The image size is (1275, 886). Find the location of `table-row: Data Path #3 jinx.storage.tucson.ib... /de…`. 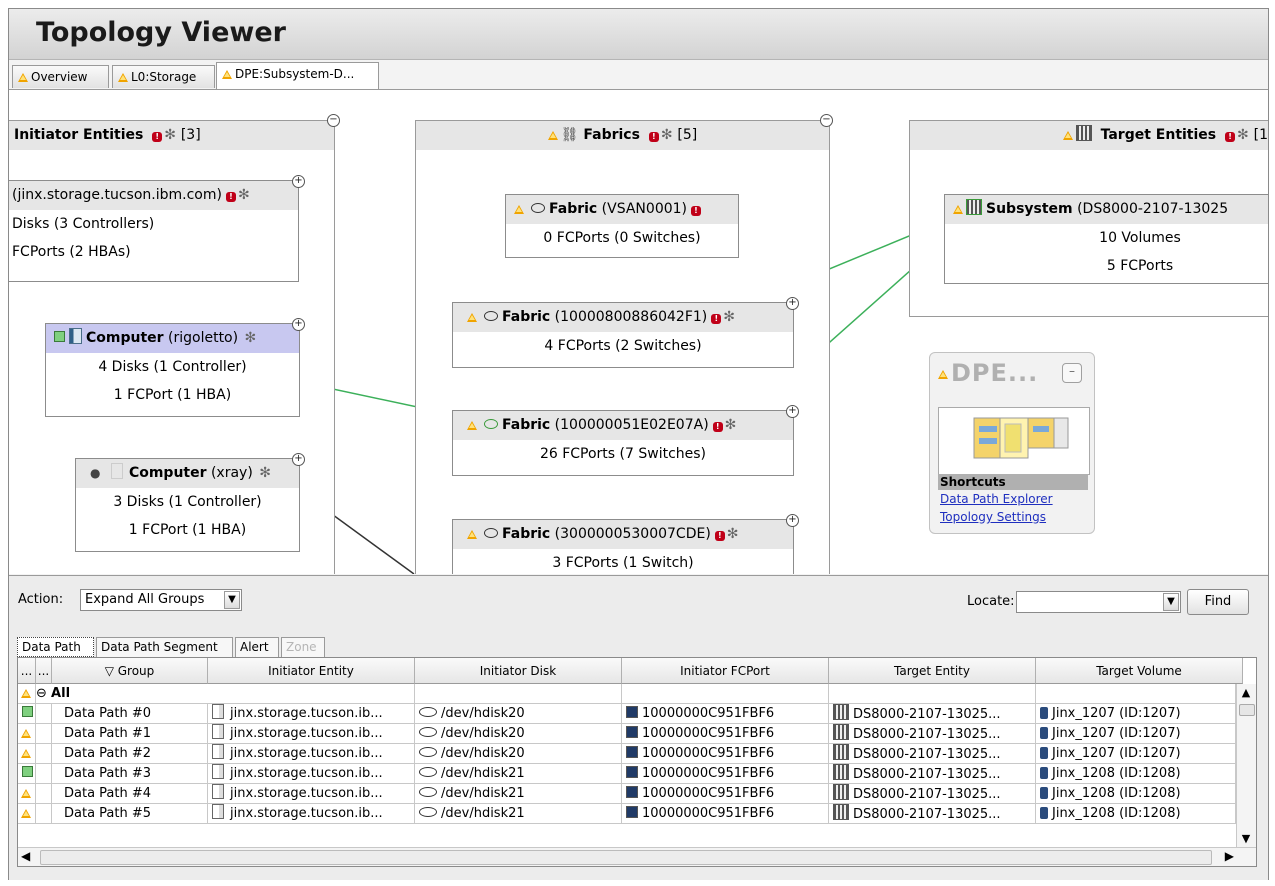

table-row: Data Path #3 jinx.storage.tucson.ib... /de… is located at coordinates (627, 774).